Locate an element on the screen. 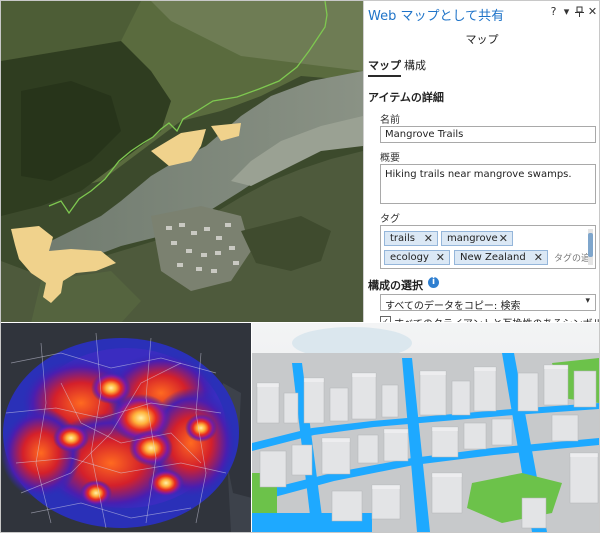 The image size is (600, 533). tag-chip-label: ecology is located at coordinates (409, 257).